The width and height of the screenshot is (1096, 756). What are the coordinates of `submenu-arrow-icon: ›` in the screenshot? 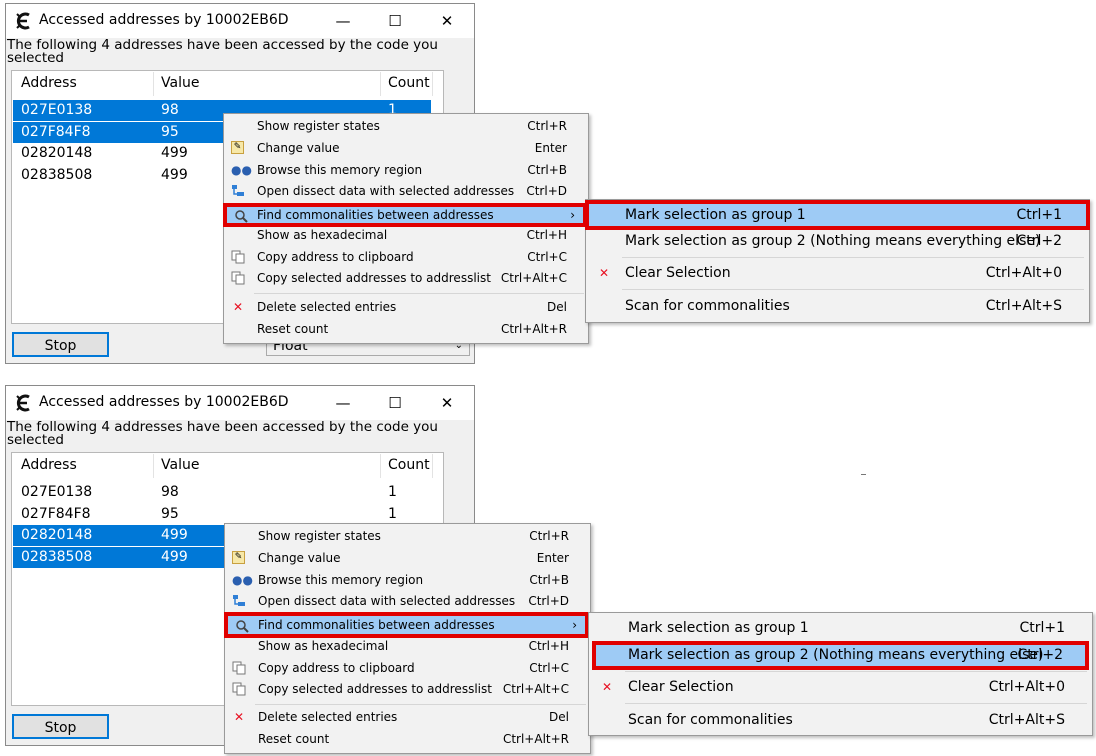 It's located at (574, 625).